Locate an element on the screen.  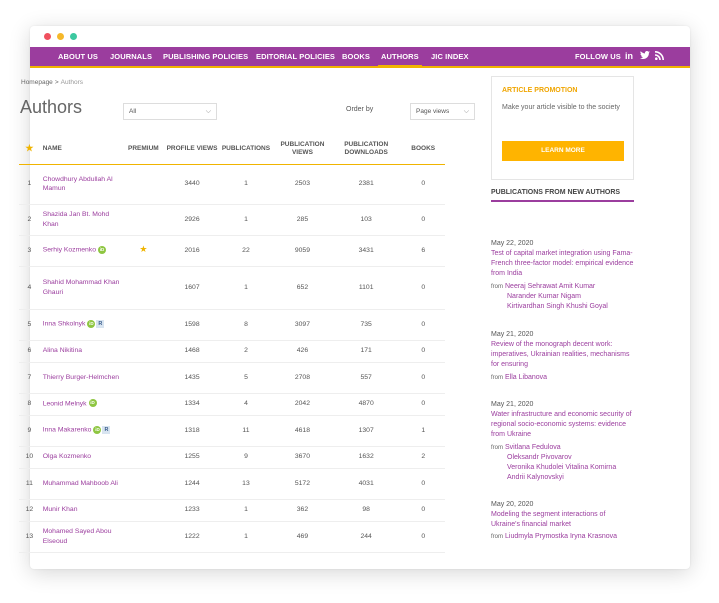
author-name-link: Muhammad Mahboob Ali is located at coordinates (80, 483).